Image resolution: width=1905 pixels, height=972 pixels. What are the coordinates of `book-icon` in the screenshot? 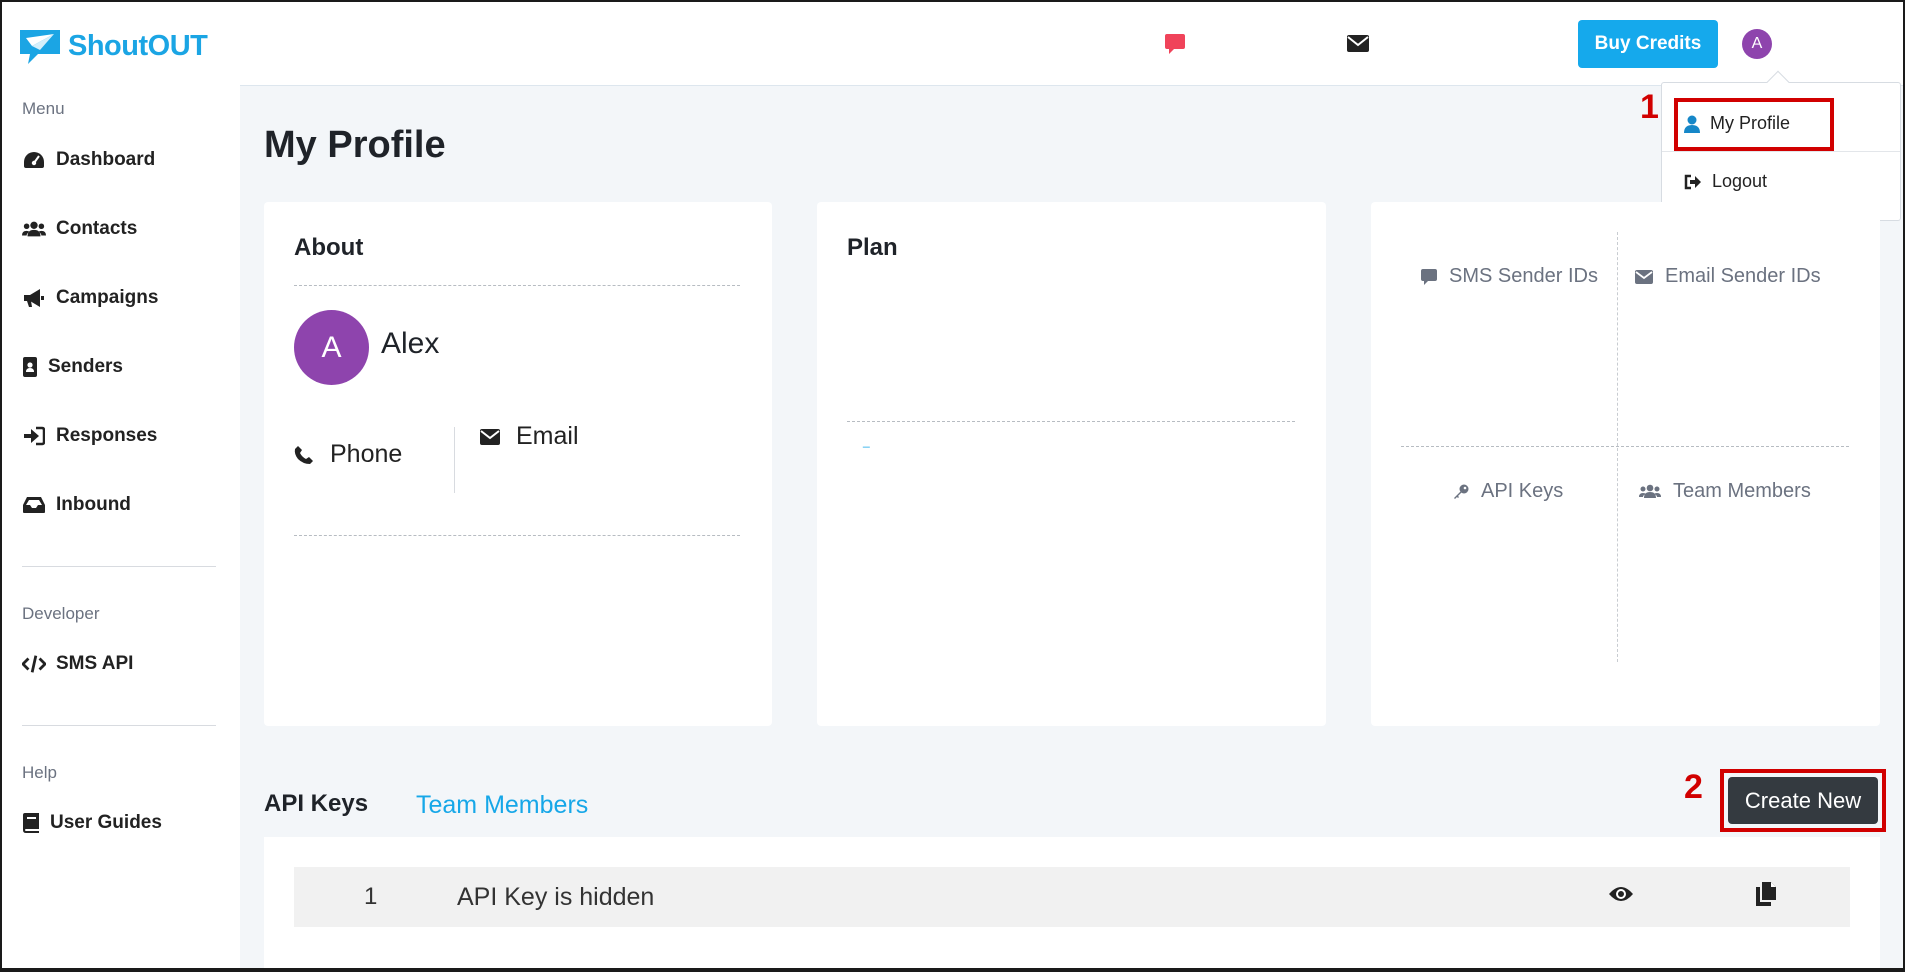 It's located at (31, 823).